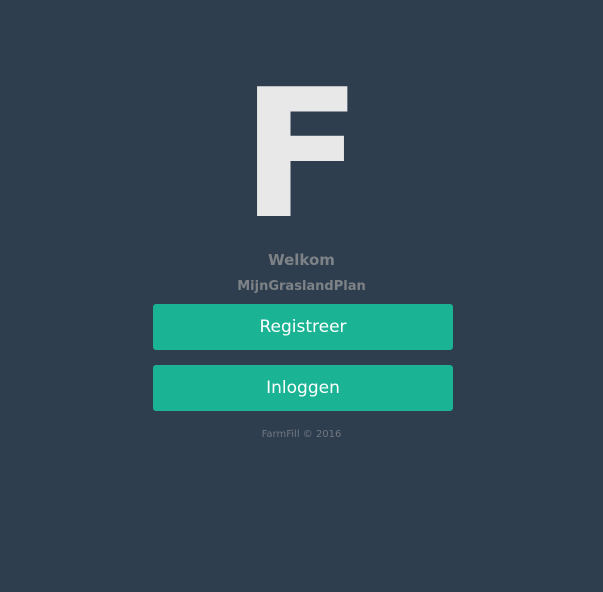 The image size is (603, 592). Describe the element at coordinates (301, 286) in the screenshot. I see `app-name: MijnGraslandPlan` at that location.